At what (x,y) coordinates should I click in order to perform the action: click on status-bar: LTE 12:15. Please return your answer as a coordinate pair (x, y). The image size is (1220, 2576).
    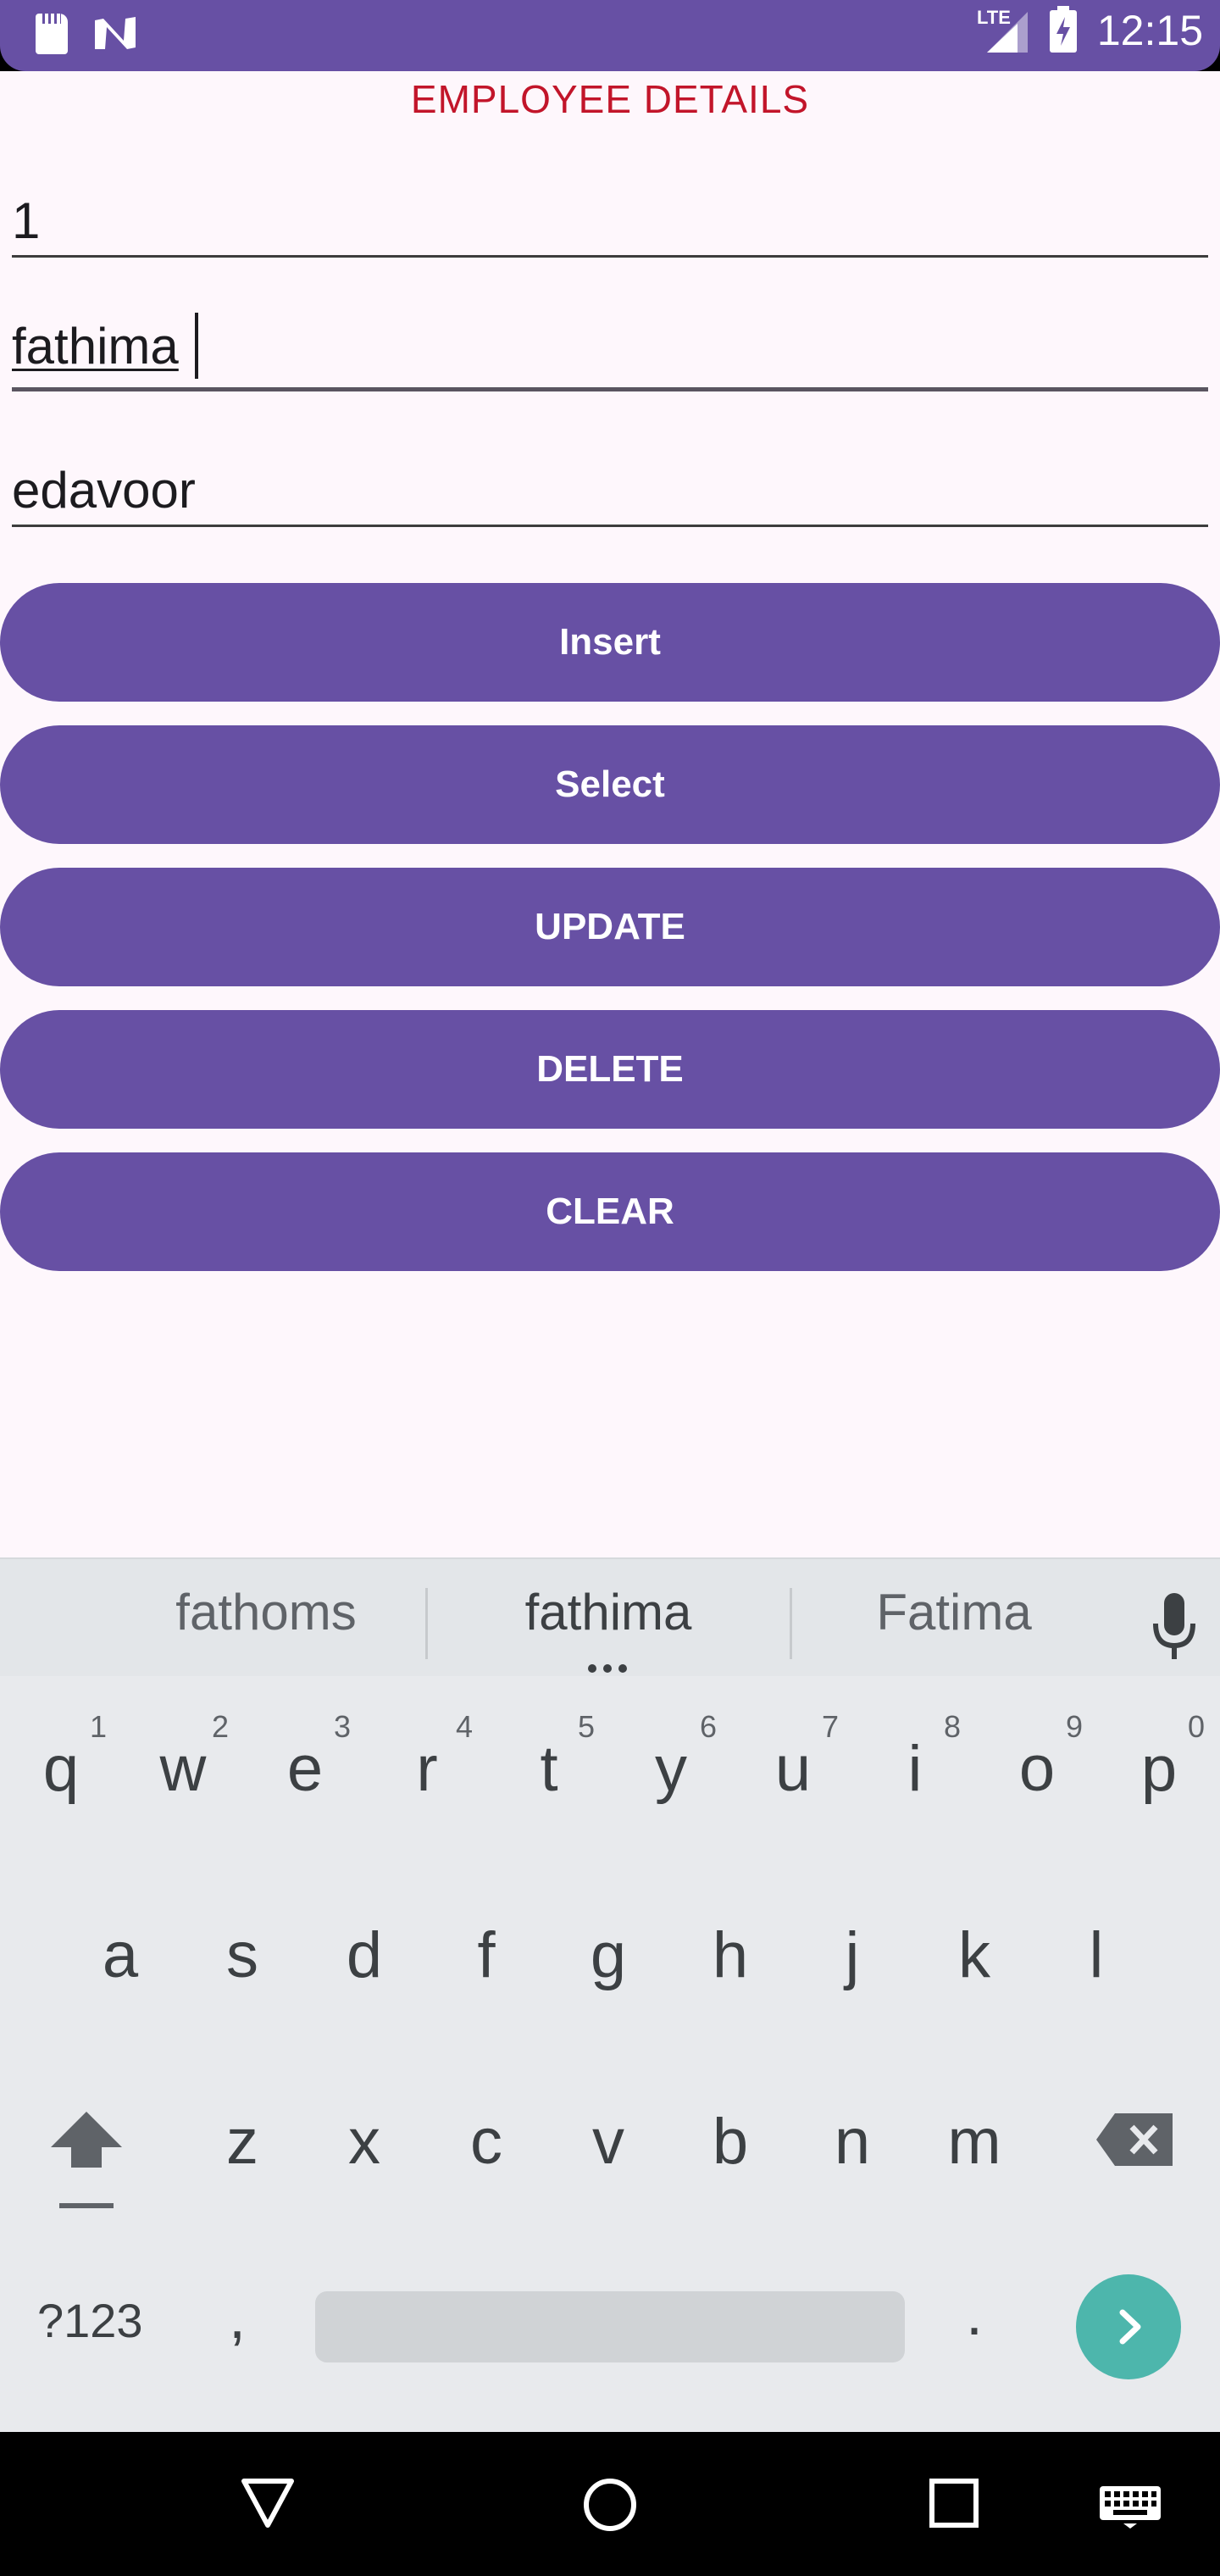
    Looking at the image, I should click on (610, 35).